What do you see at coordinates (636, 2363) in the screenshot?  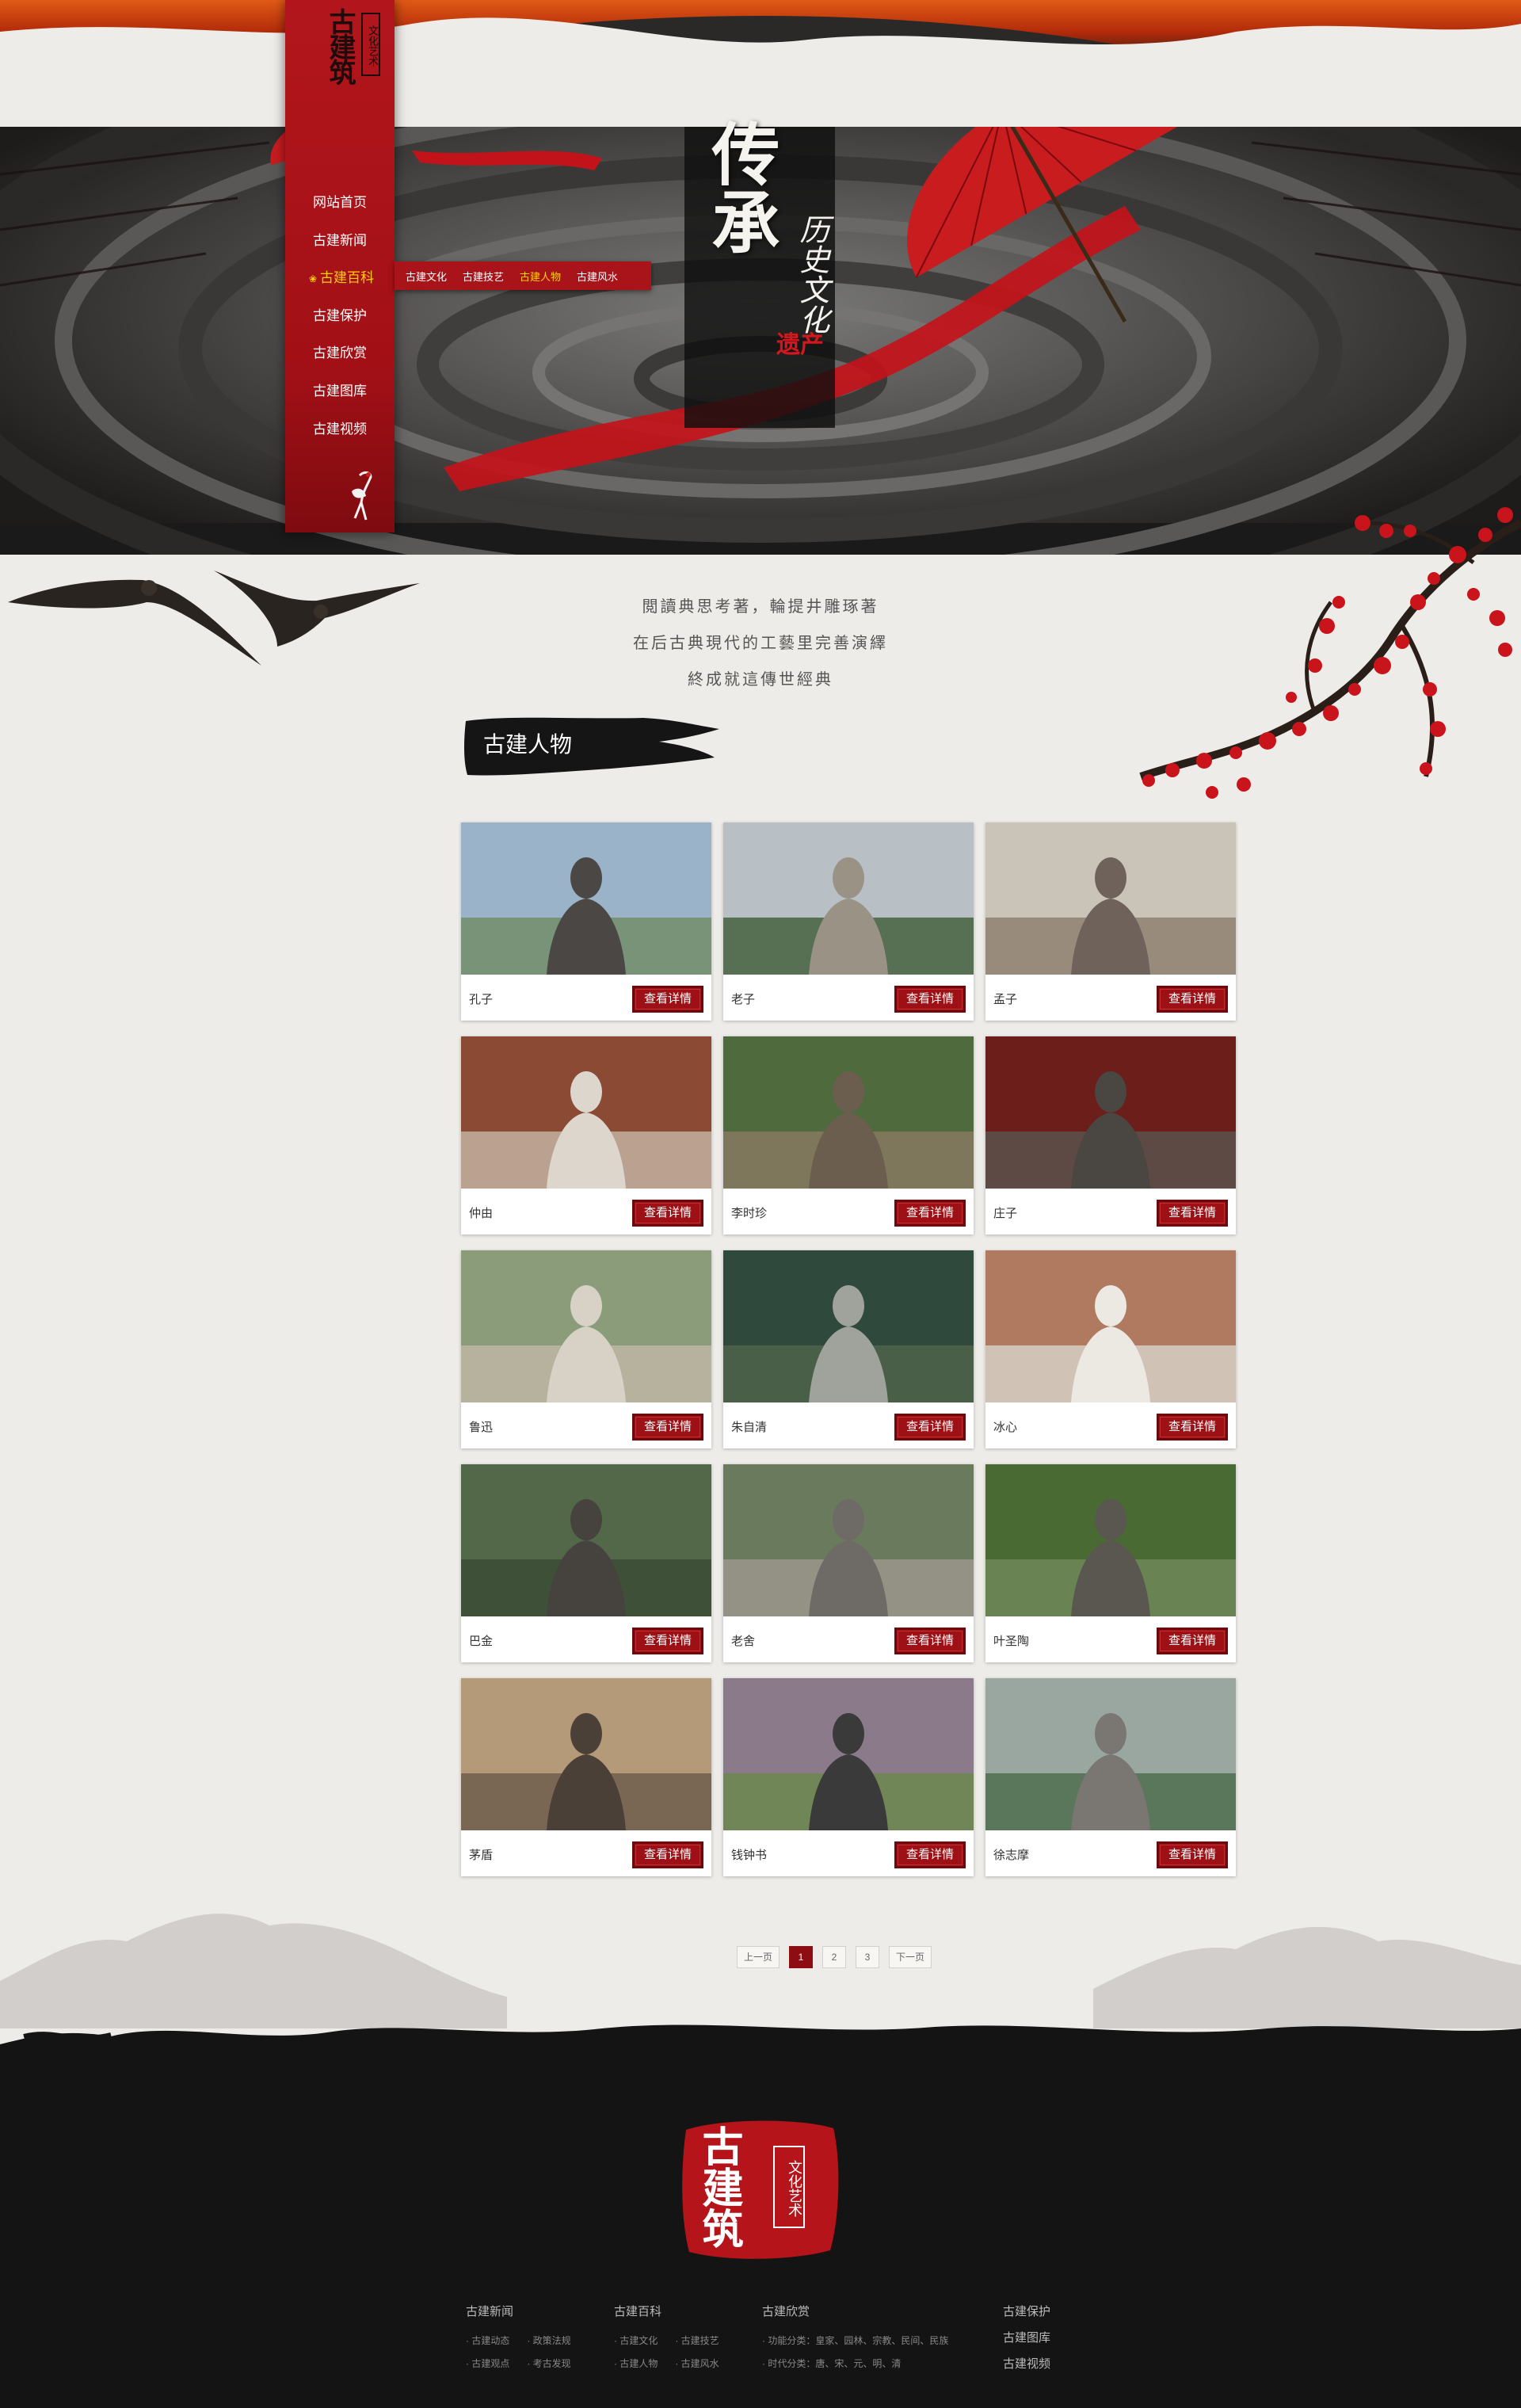 I see `footer-link-wiki-people: · 古建人物` at bounding box center [636, 2363].